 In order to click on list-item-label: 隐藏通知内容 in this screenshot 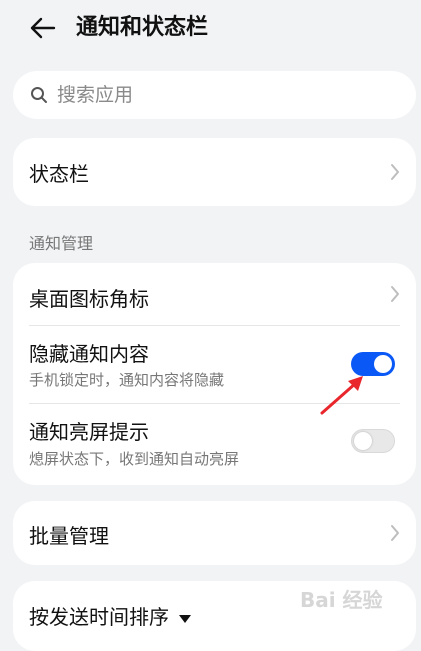, I will do `click(89, 354)`.